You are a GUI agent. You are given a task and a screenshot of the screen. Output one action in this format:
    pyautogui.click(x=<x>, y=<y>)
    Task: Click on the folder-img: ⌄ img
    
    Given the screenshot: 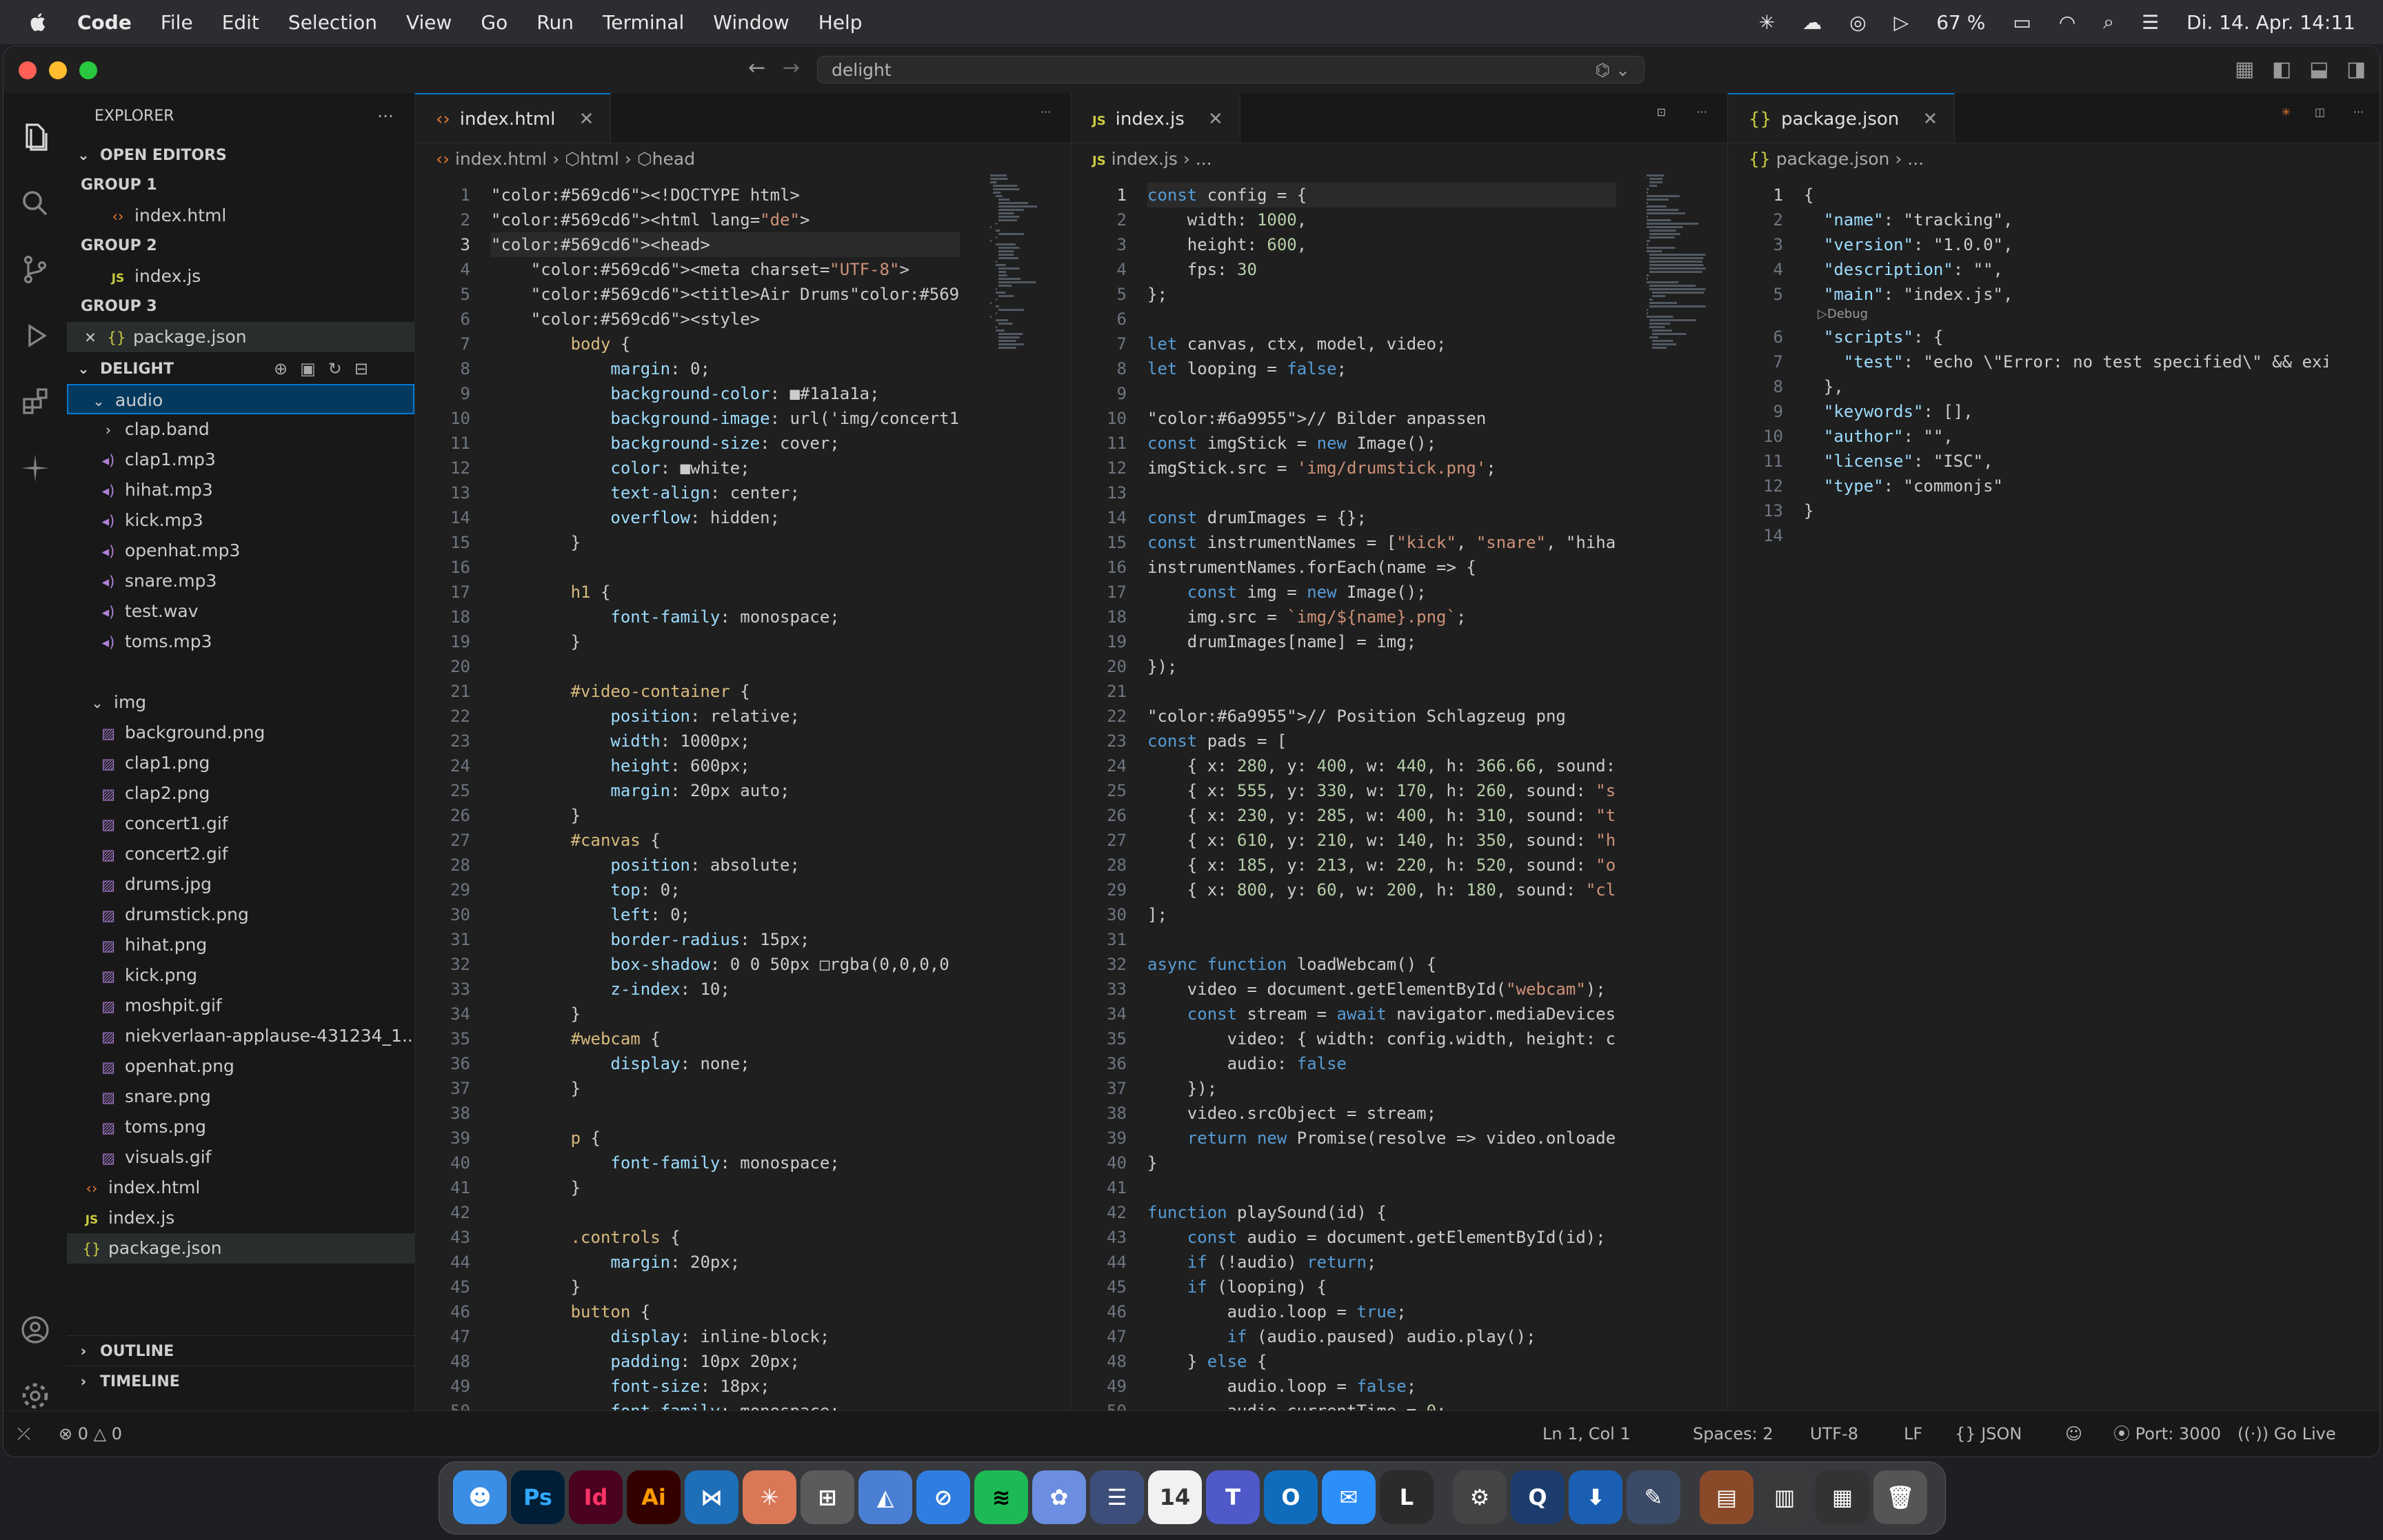 What is the action you would take?
    pyautogui.click(x=251, y=703)
    